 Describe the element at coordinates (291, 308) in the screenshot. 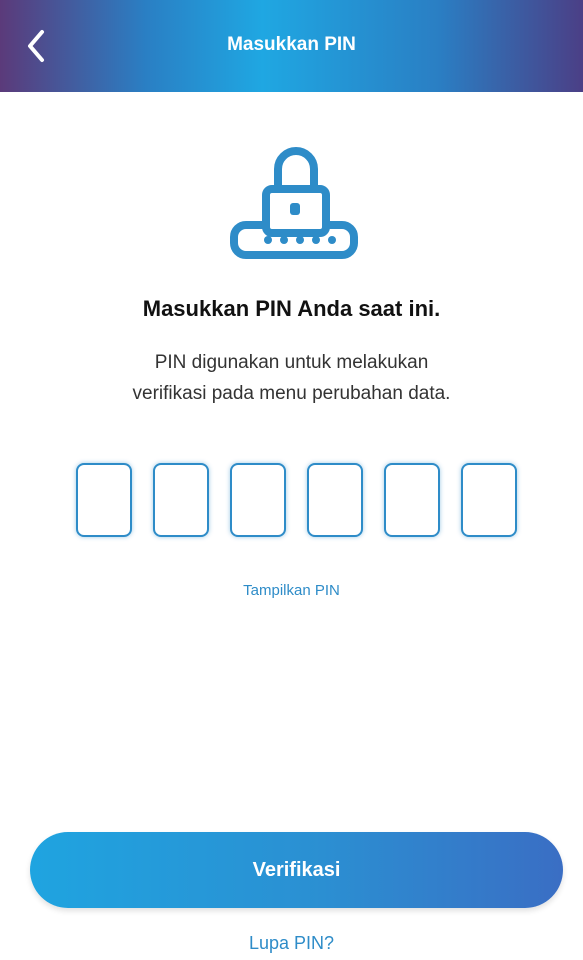

I see `instruction-heading: Masukkan PIN Anda saat ini.` at that location.